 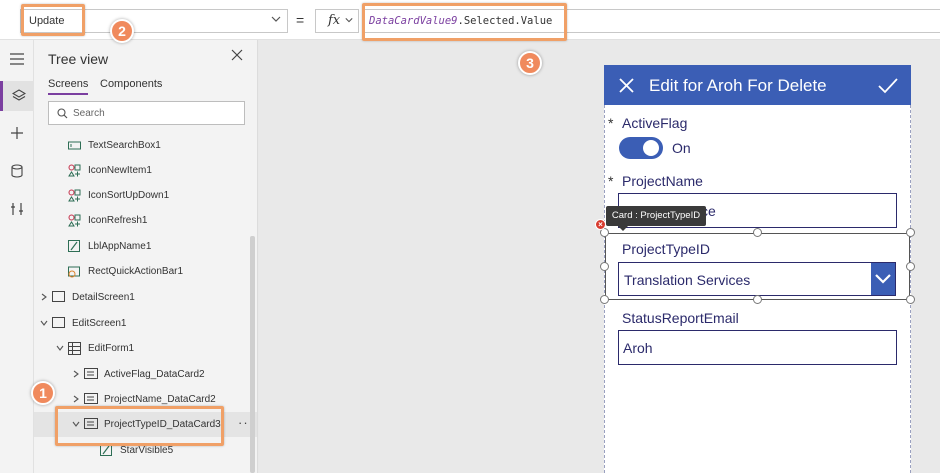 What do you see at coordinates (252, 354) in the screenshot?
I see `tree-scrollbar` at bounding box center [252, 354].